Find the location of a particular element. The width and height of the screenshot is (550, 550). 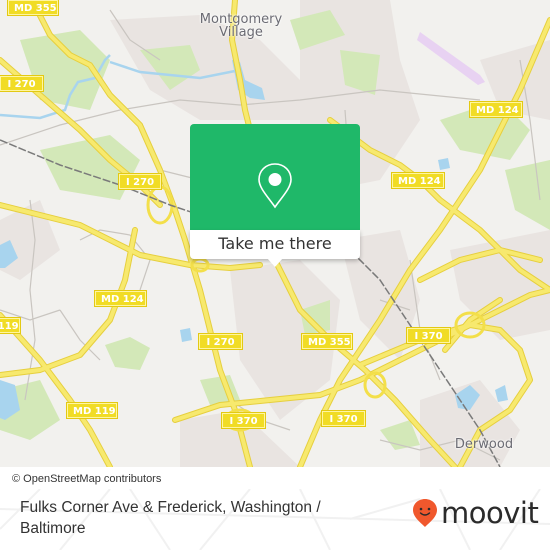

map-attribution: © OpenStreetMap contributors is located at coordinates (84, 479).